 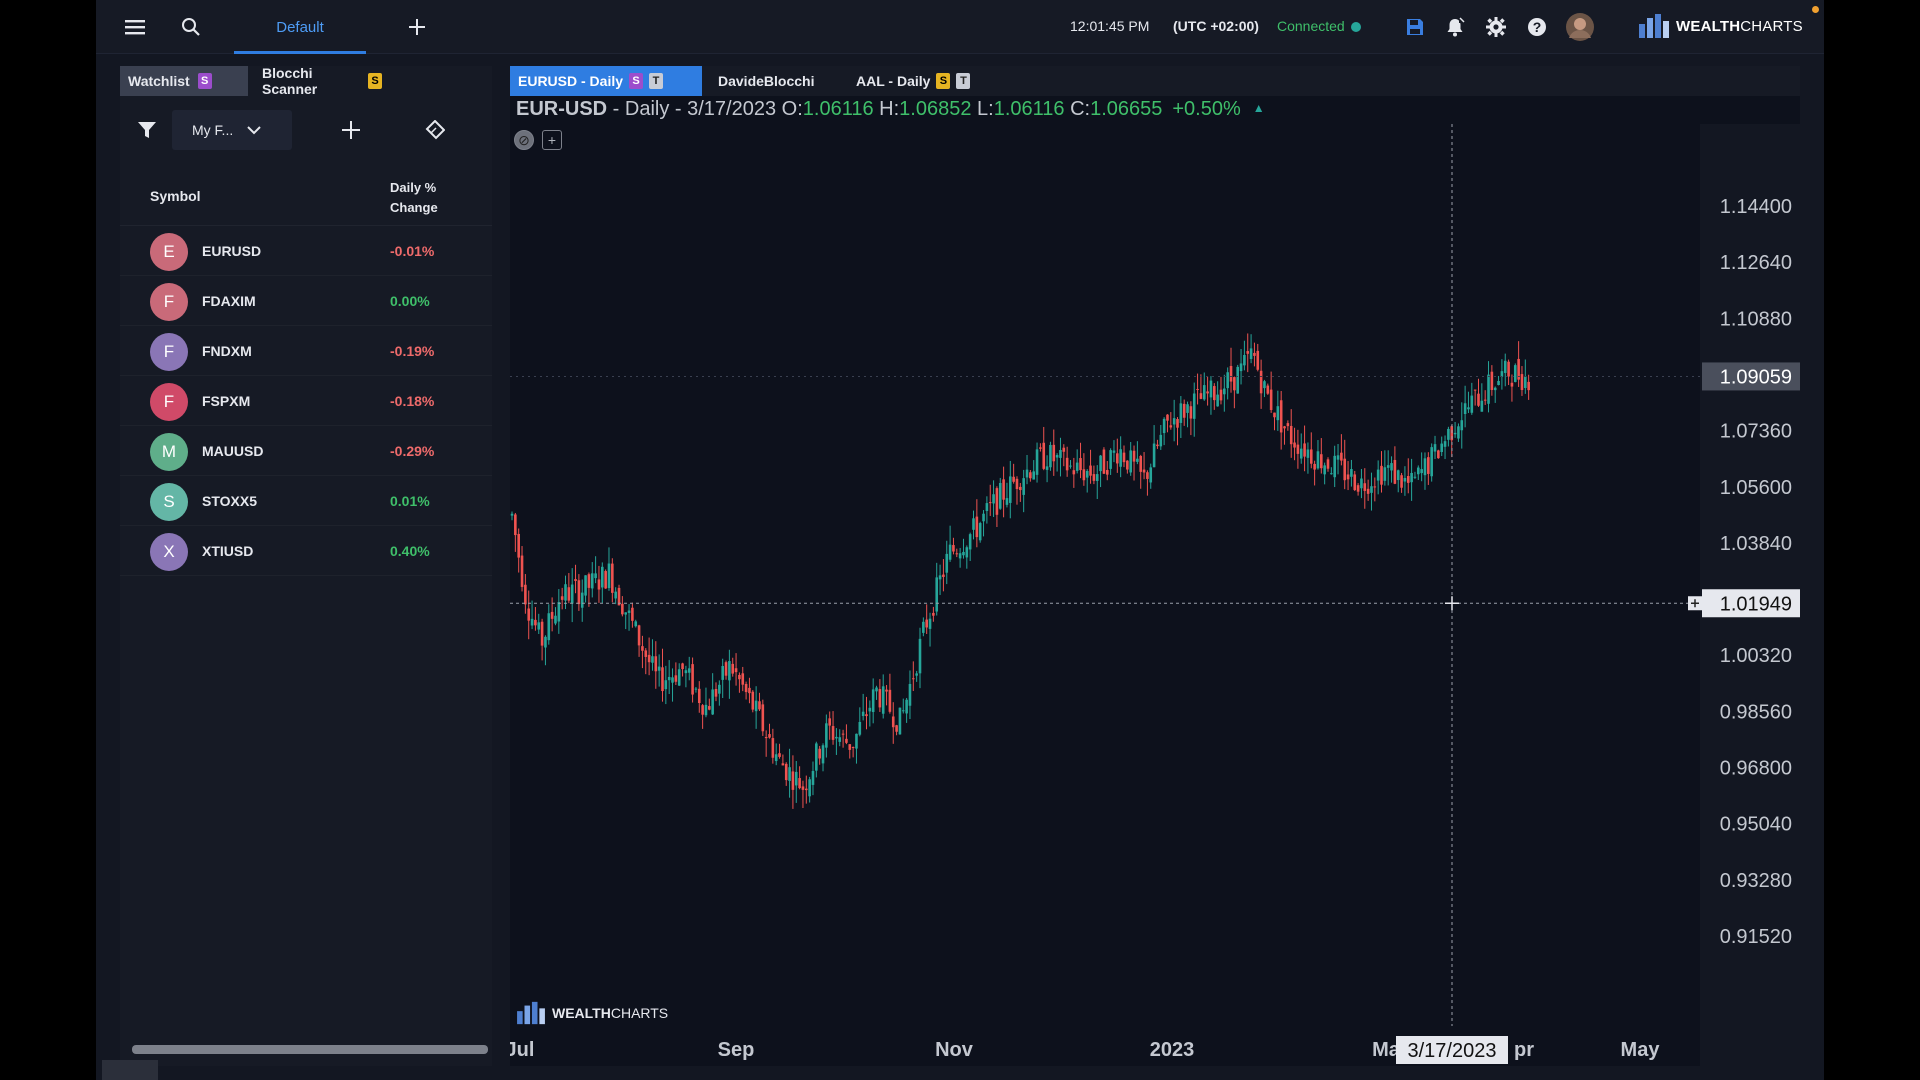 What do you see at coordinates (169, 502) in the screenshot?
I see `symbol-avatar: S` at bounding box center [169, 502].